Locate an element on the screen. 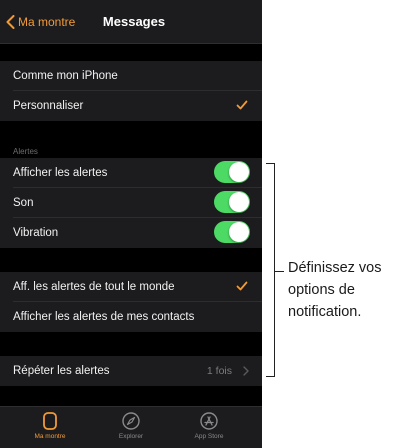 Image resolution: width=415 pixels, height=448 pixels. tab-explore: Explorer is located at coordinates (131, 429).